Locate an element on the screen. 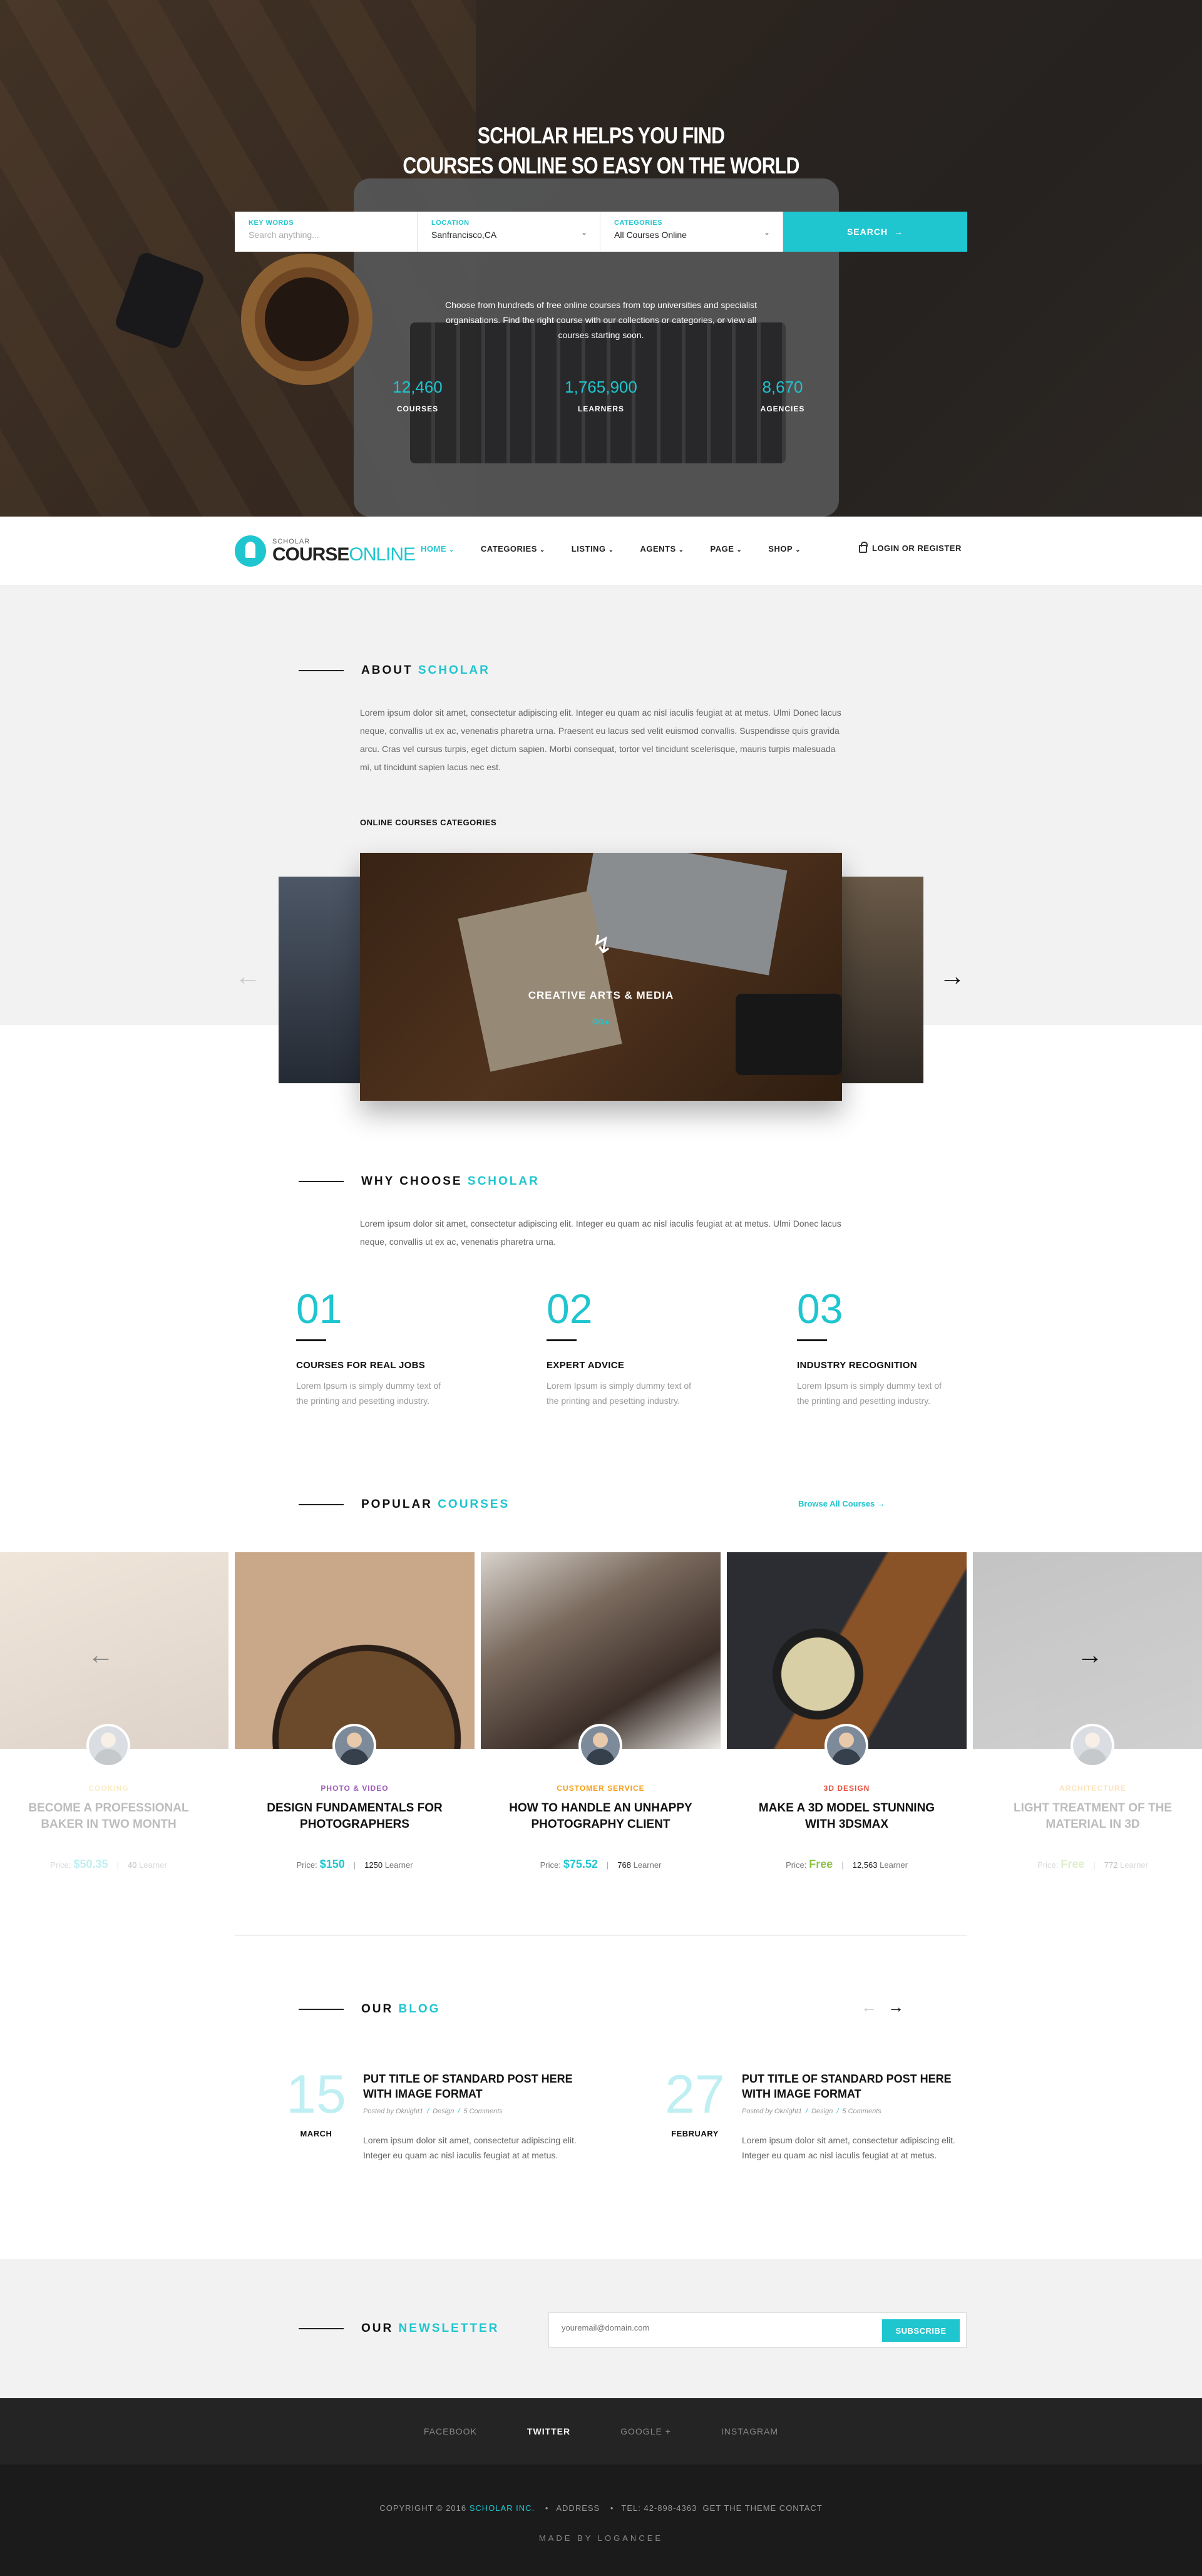 The height and width of the screenshot is (2576, 1202). nav-item-listing: LISTING ⌄ is located at coordinates (593, 549).